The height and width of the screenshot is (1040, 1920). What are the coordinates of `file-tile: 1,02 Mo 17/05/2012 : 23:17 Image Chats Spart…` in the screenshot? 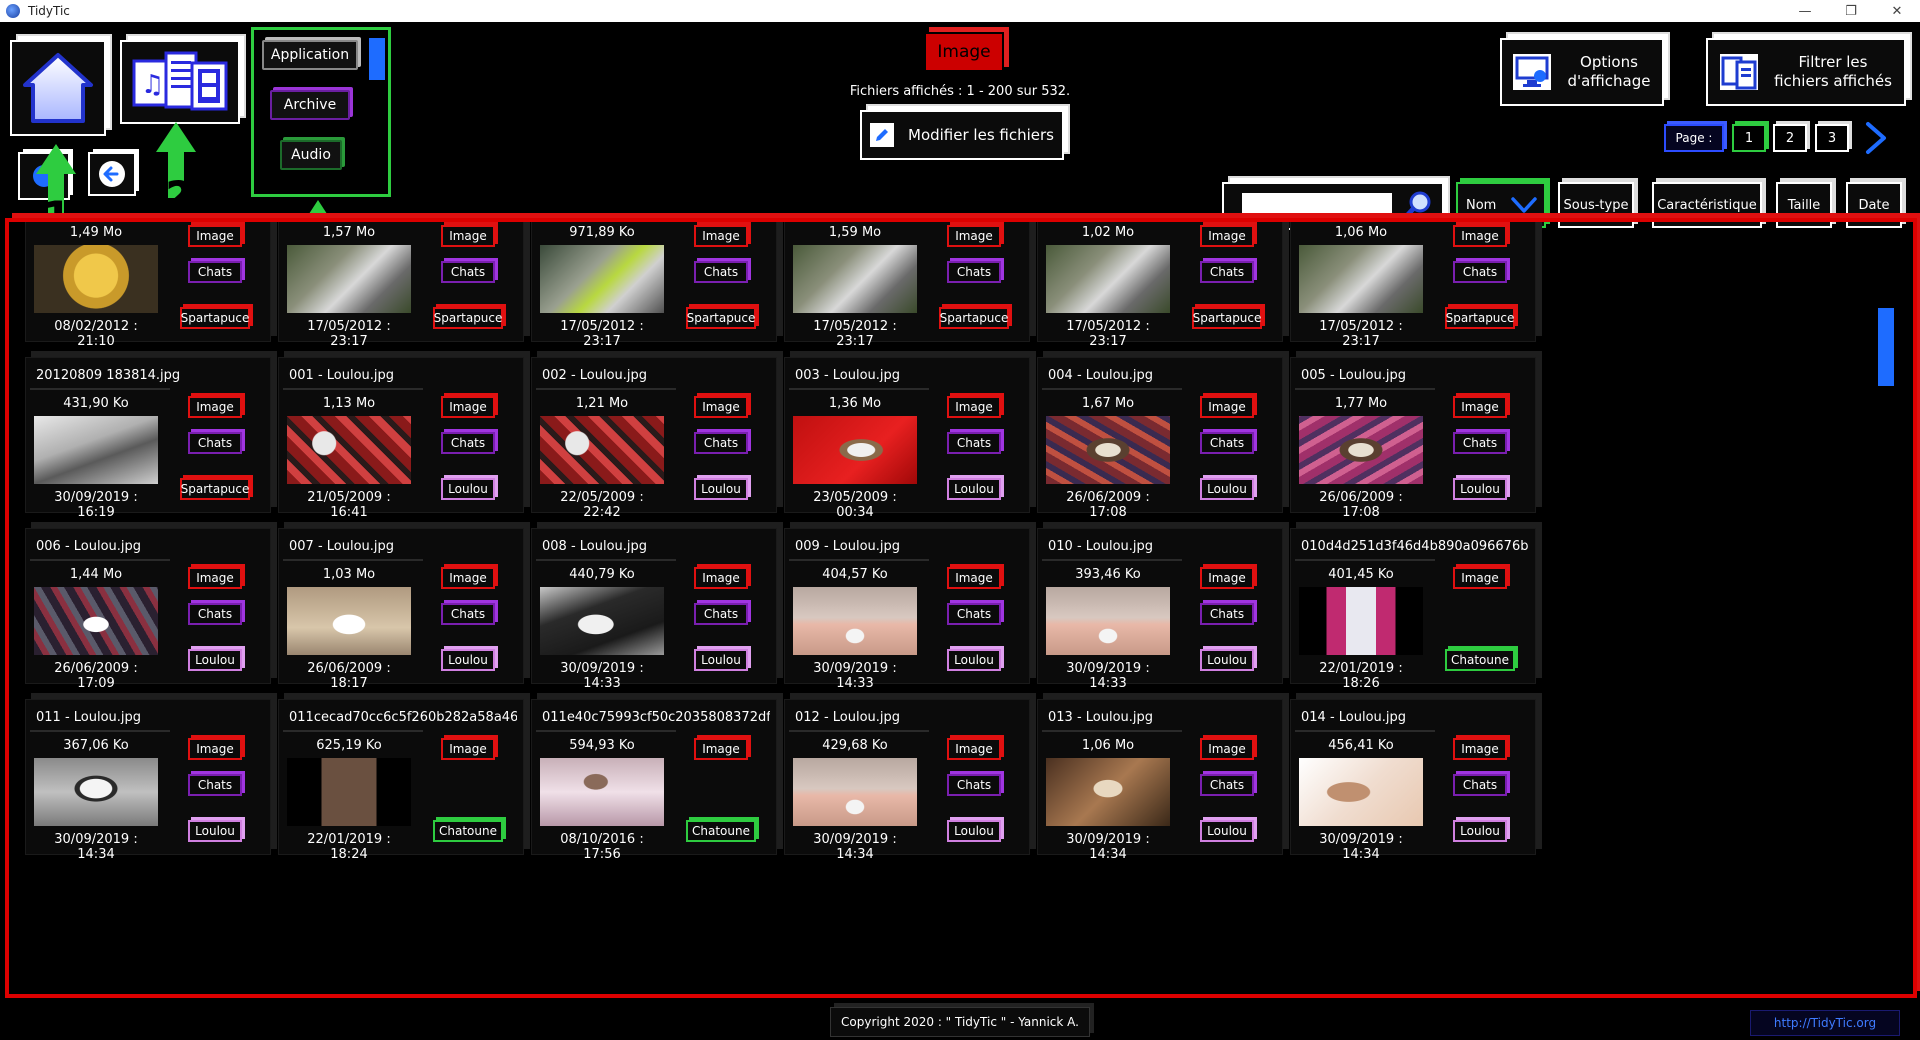 It's located at (1160, 285).